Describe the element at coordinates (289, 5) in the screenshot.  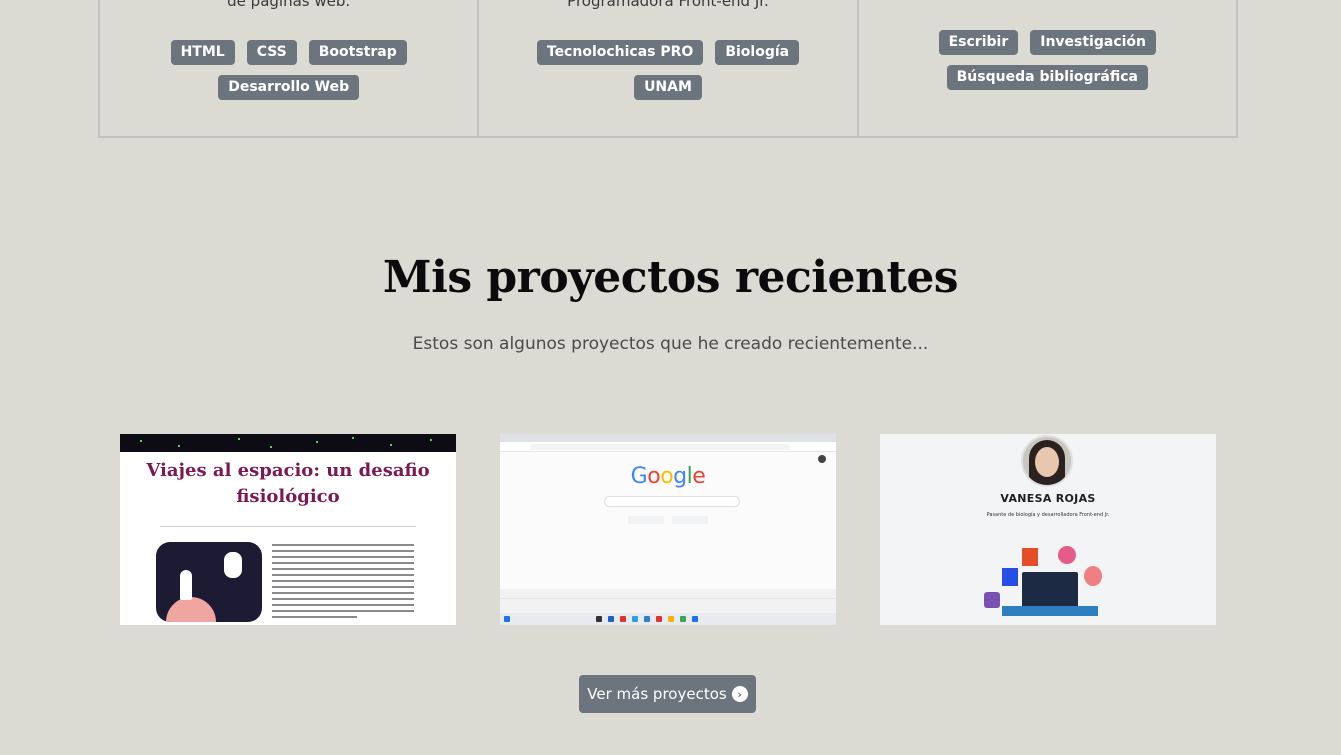
I see `card-description: de páginas web.` at that location.